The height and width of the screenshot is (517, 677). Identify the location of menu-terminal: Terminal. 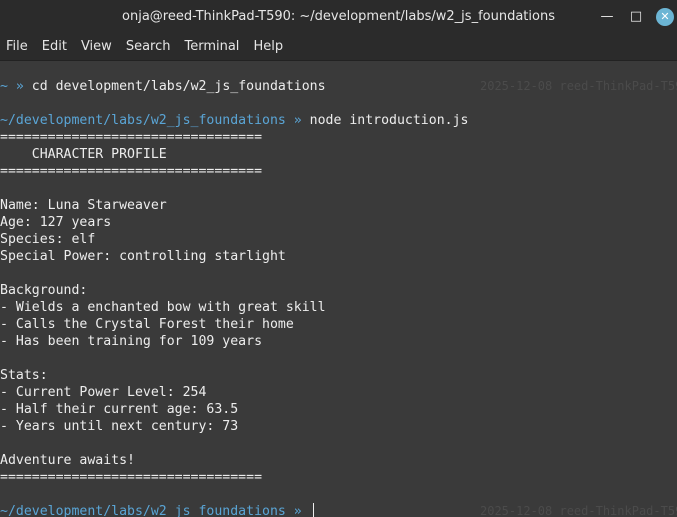
(211, 47).